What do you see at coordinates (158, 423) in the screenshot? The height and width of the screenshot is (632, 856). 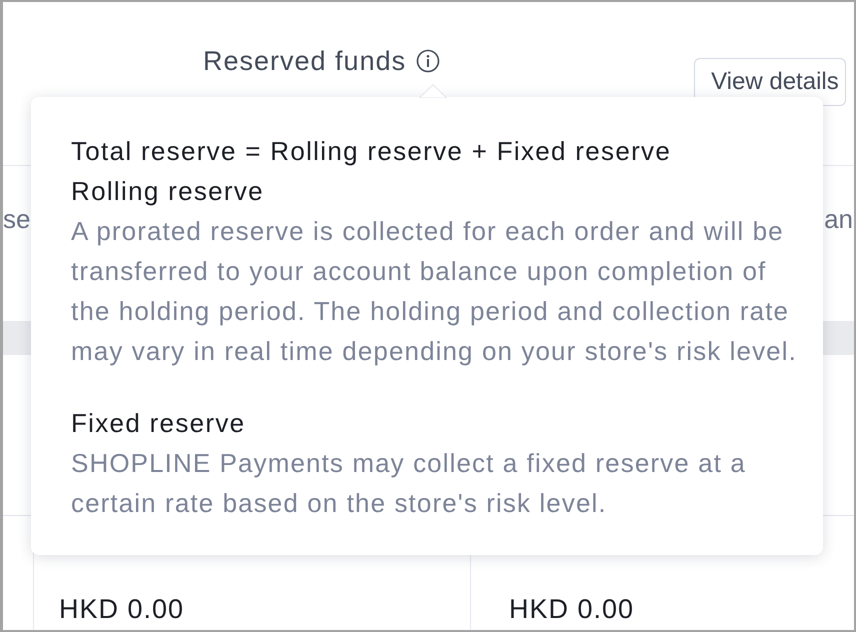 I see `section-heading: Fixed reserve` at bounding box center [158, 423].